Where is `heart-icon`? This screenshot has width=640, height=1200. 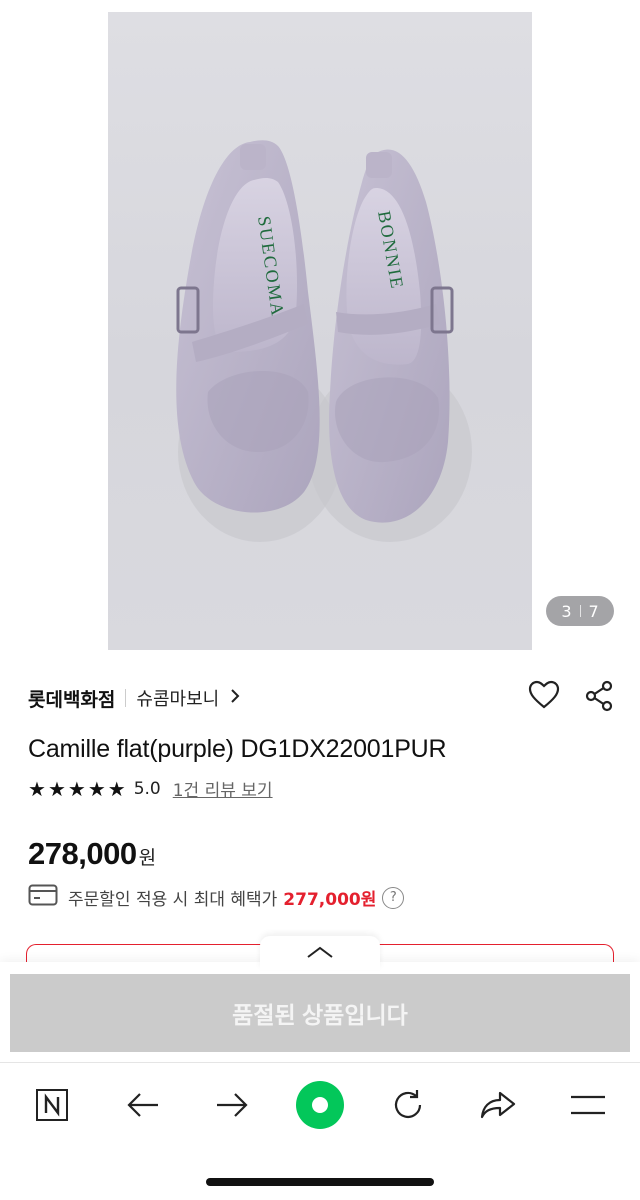
heart-icon is located at coordinates (544, 696).